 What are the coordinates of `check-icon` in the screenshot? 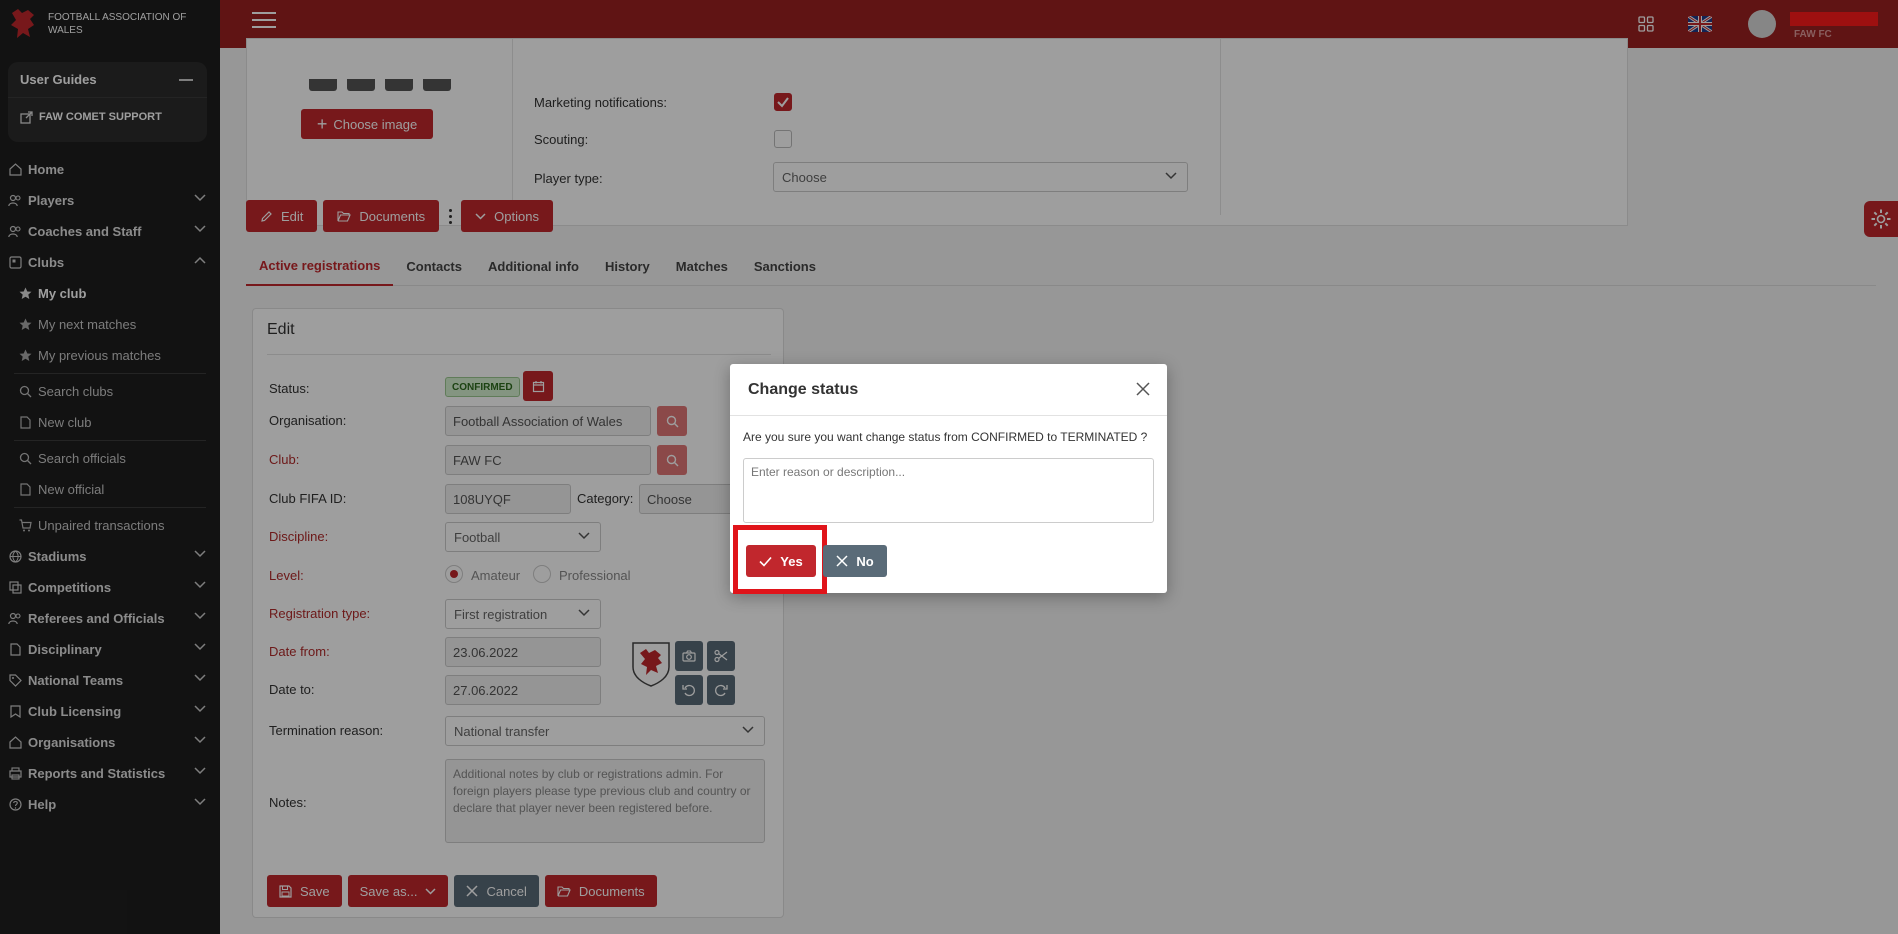 It's located at (765, 561).